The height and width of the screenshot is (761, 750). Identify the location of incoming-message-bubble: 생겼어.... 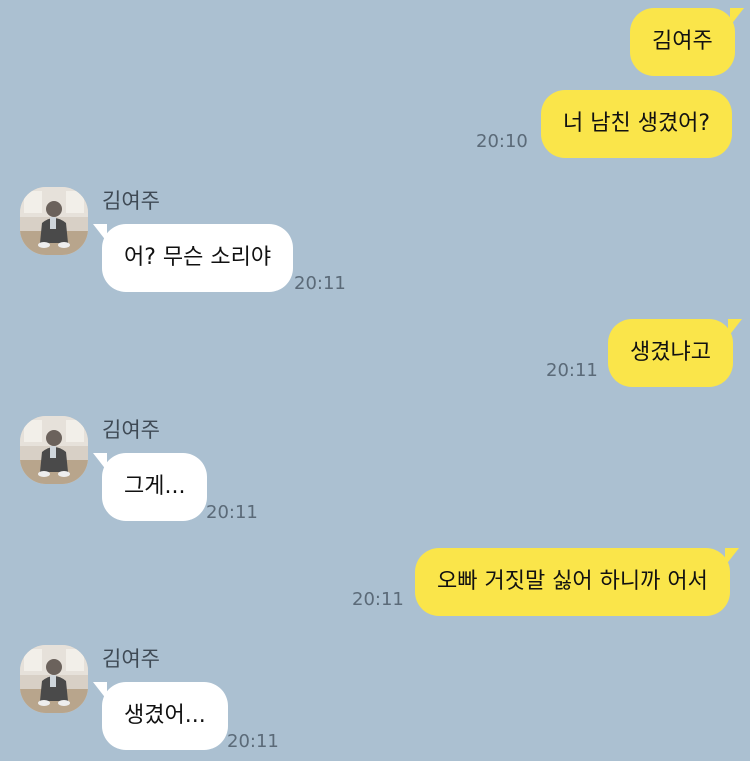
(160, 716).